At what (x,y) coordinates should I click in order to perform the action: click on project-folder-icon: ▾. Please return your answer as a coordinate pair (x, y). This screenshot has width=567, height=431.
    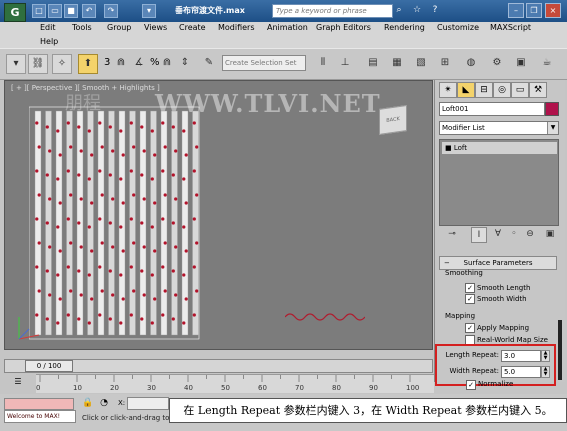
    Looking at the image, I should click on (149, 11).